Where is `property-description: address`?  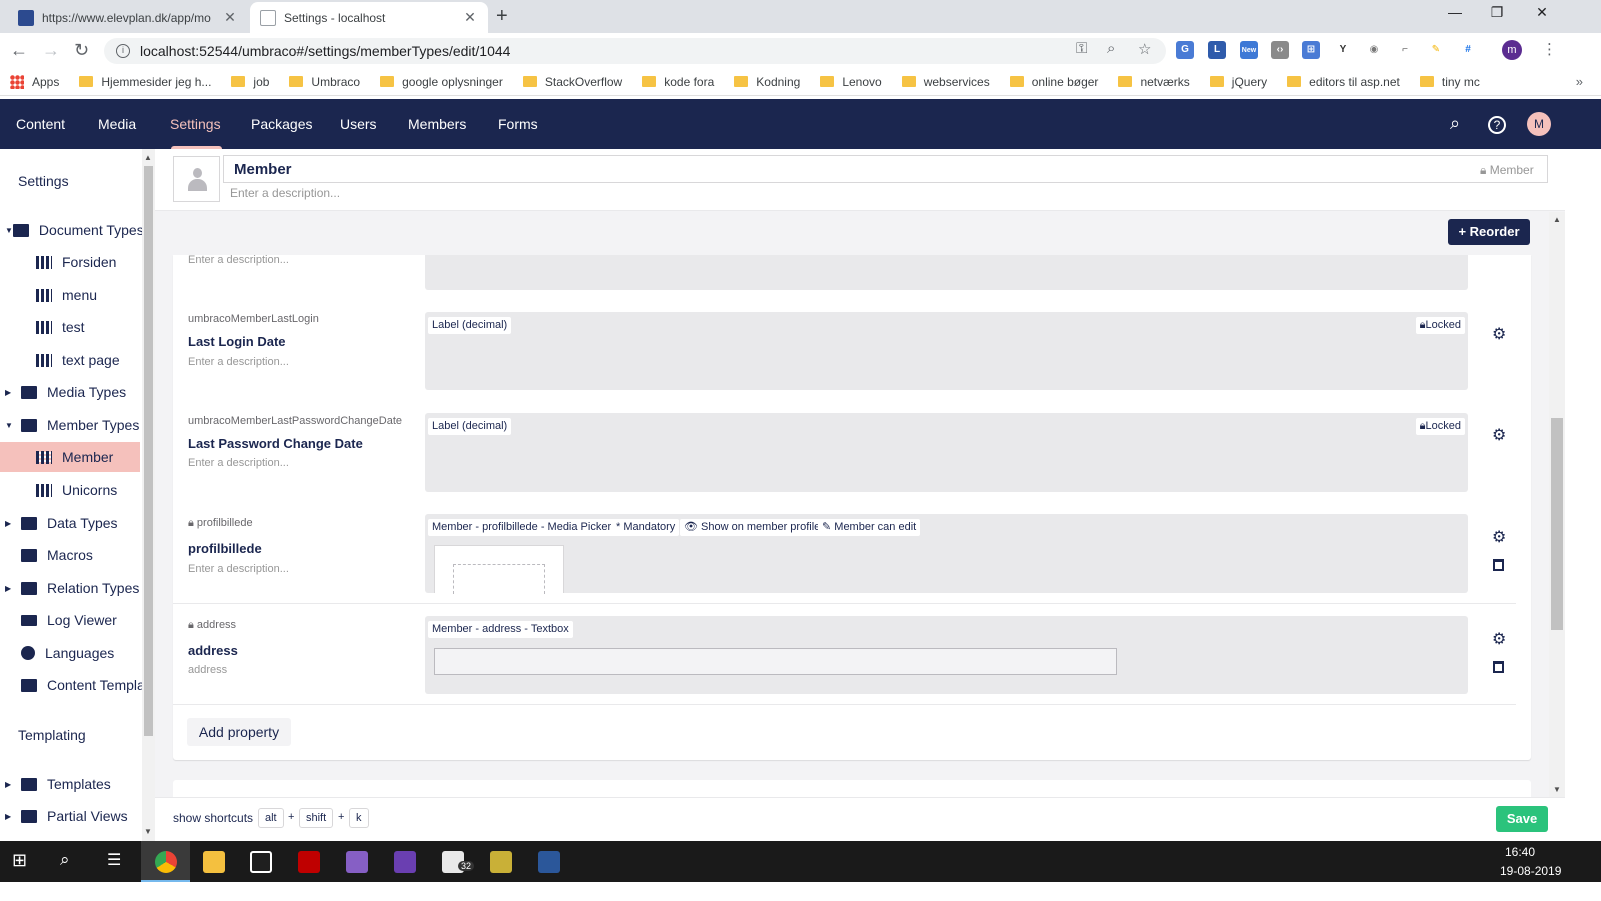 property-description: address is located at coordinates (207, 670).